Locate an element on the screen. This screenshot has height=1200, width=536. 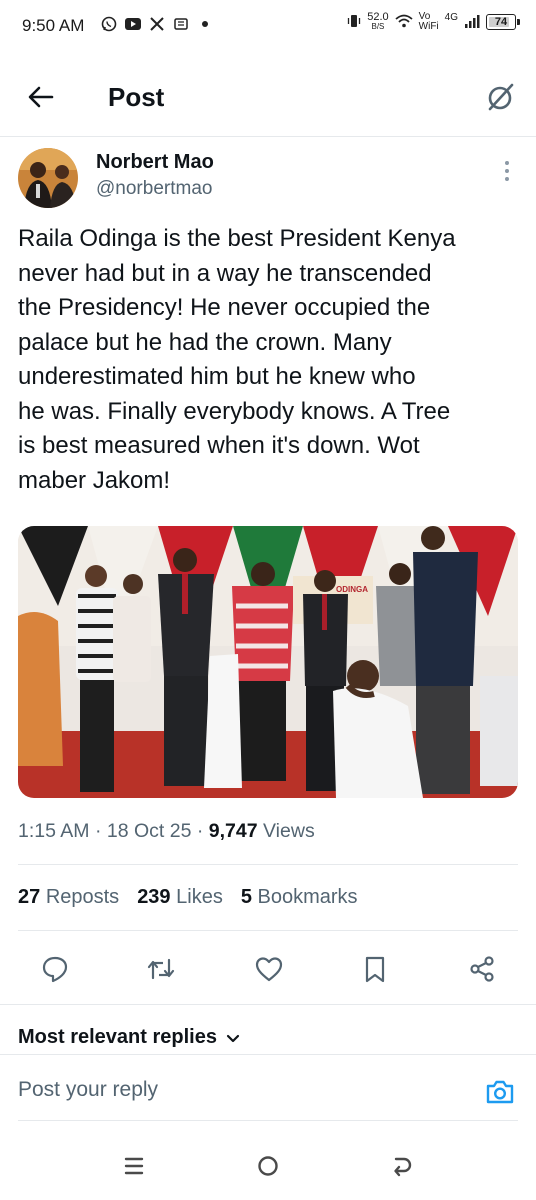
grok-icon is located at coordinates (501, 97).